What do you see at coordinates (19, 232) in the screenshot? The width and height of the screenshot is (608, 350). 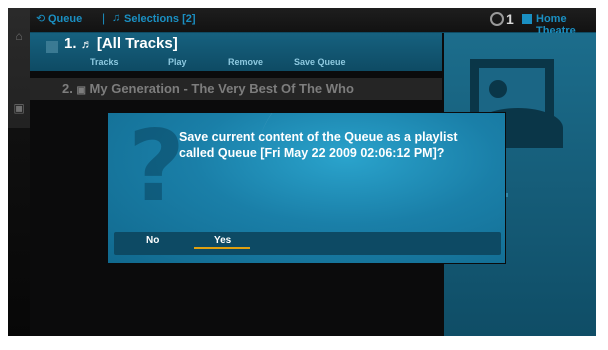 I see `rail-shade` at bounding box center [19, 232].